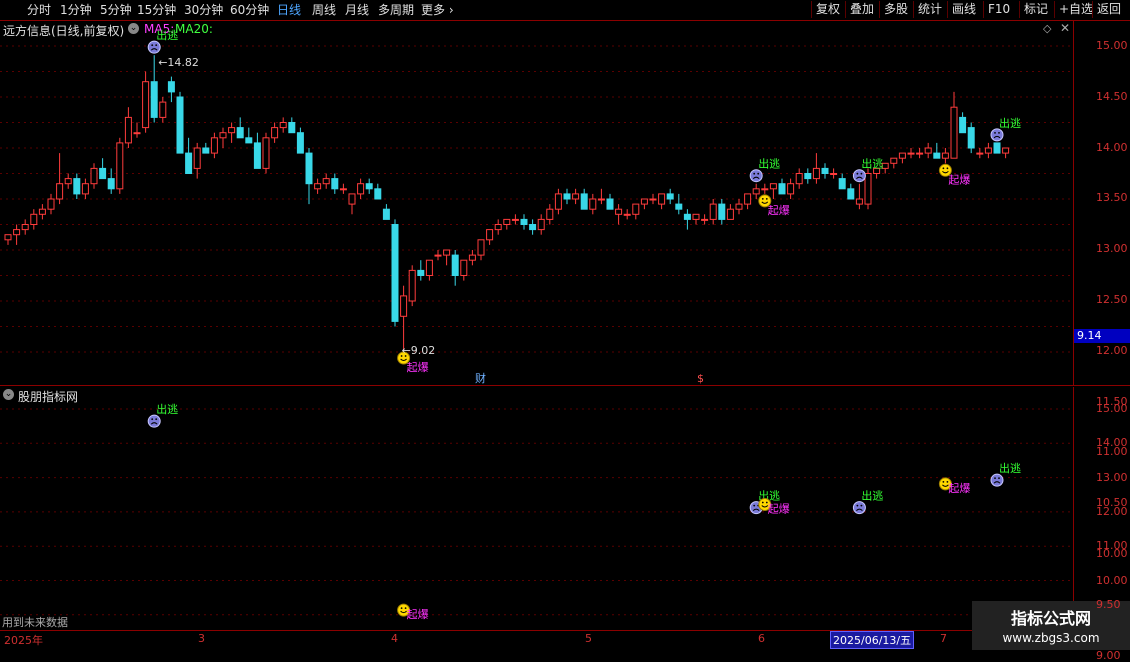  What do you see at coordinates (1112, 198) in the screenshot?
I see `price-tick-label: 13.50` at bounding box center [1112, 198].